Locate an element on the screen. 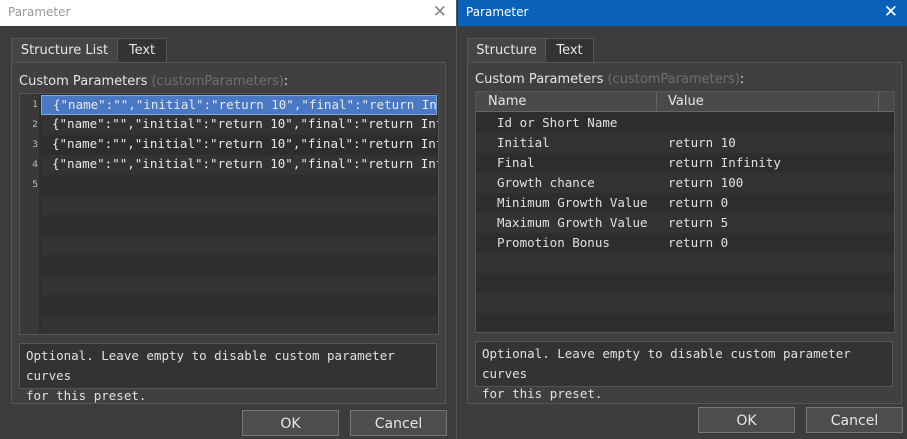 The image size is (907, 439). column-header-value: Value is located at coordinates (768, 102).